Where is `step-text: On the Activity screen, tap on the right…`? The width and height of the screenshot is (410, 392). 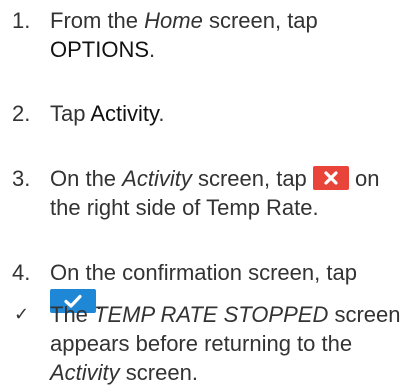 step-text: On the Activity screen, tap on the right… is located at coordinates (227, 193).